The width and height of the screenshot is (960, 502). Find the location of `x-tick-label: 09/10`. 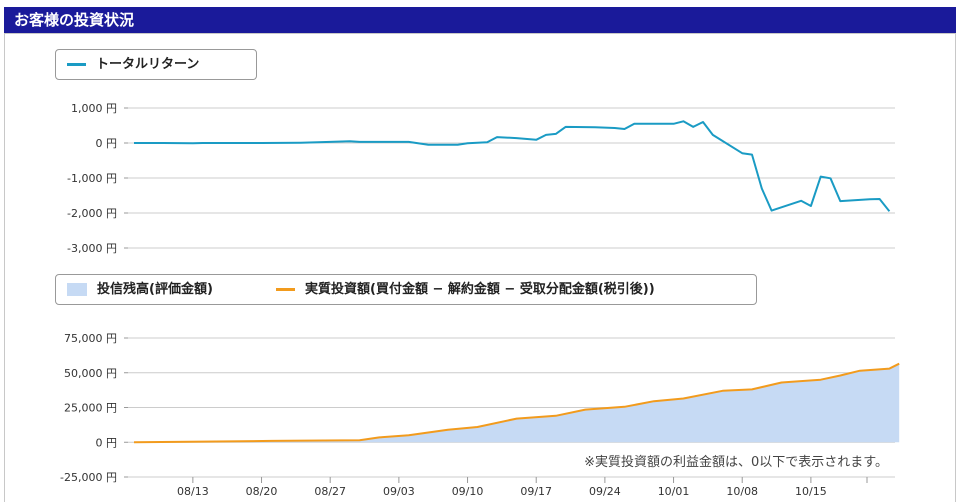

x-tick-label: 09/10 is located at coordinates (468, 491).